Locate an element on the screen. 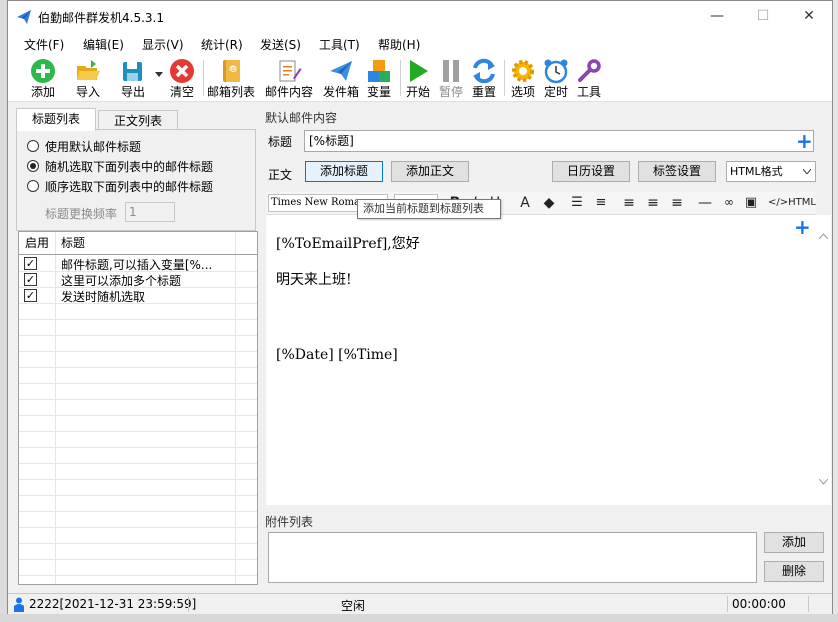 This screenshot has height=622, width=838. timer-button: 定时 is located at coordinates (556, 78).